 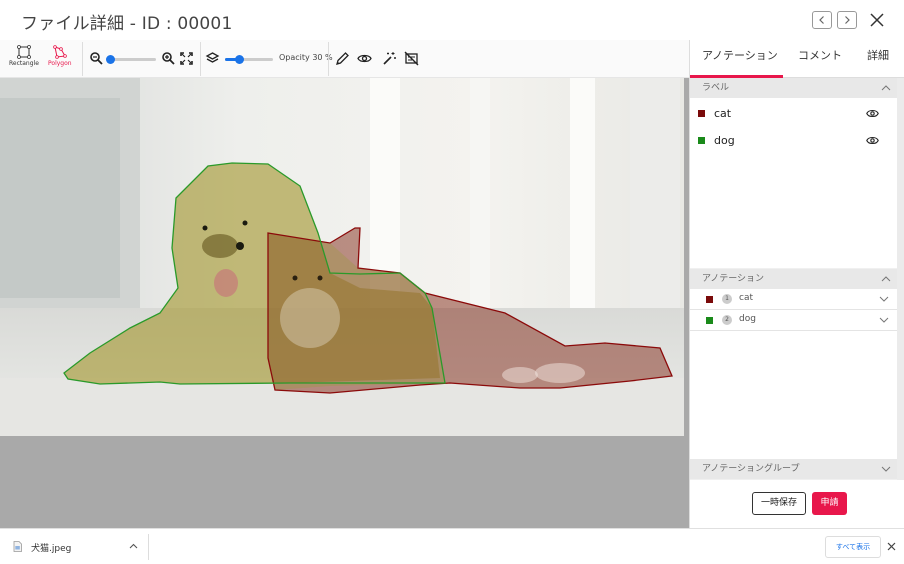 What do you see at coordinates (17, 546) in the screenshot?
I see `image-file-icon` at bounding box center [17, 546].